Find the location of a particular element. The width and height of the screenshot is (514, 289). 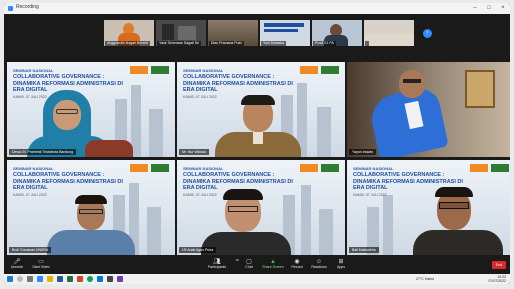

participant-name-label: Bali Makisdeba is located at coordinates (364, 250).